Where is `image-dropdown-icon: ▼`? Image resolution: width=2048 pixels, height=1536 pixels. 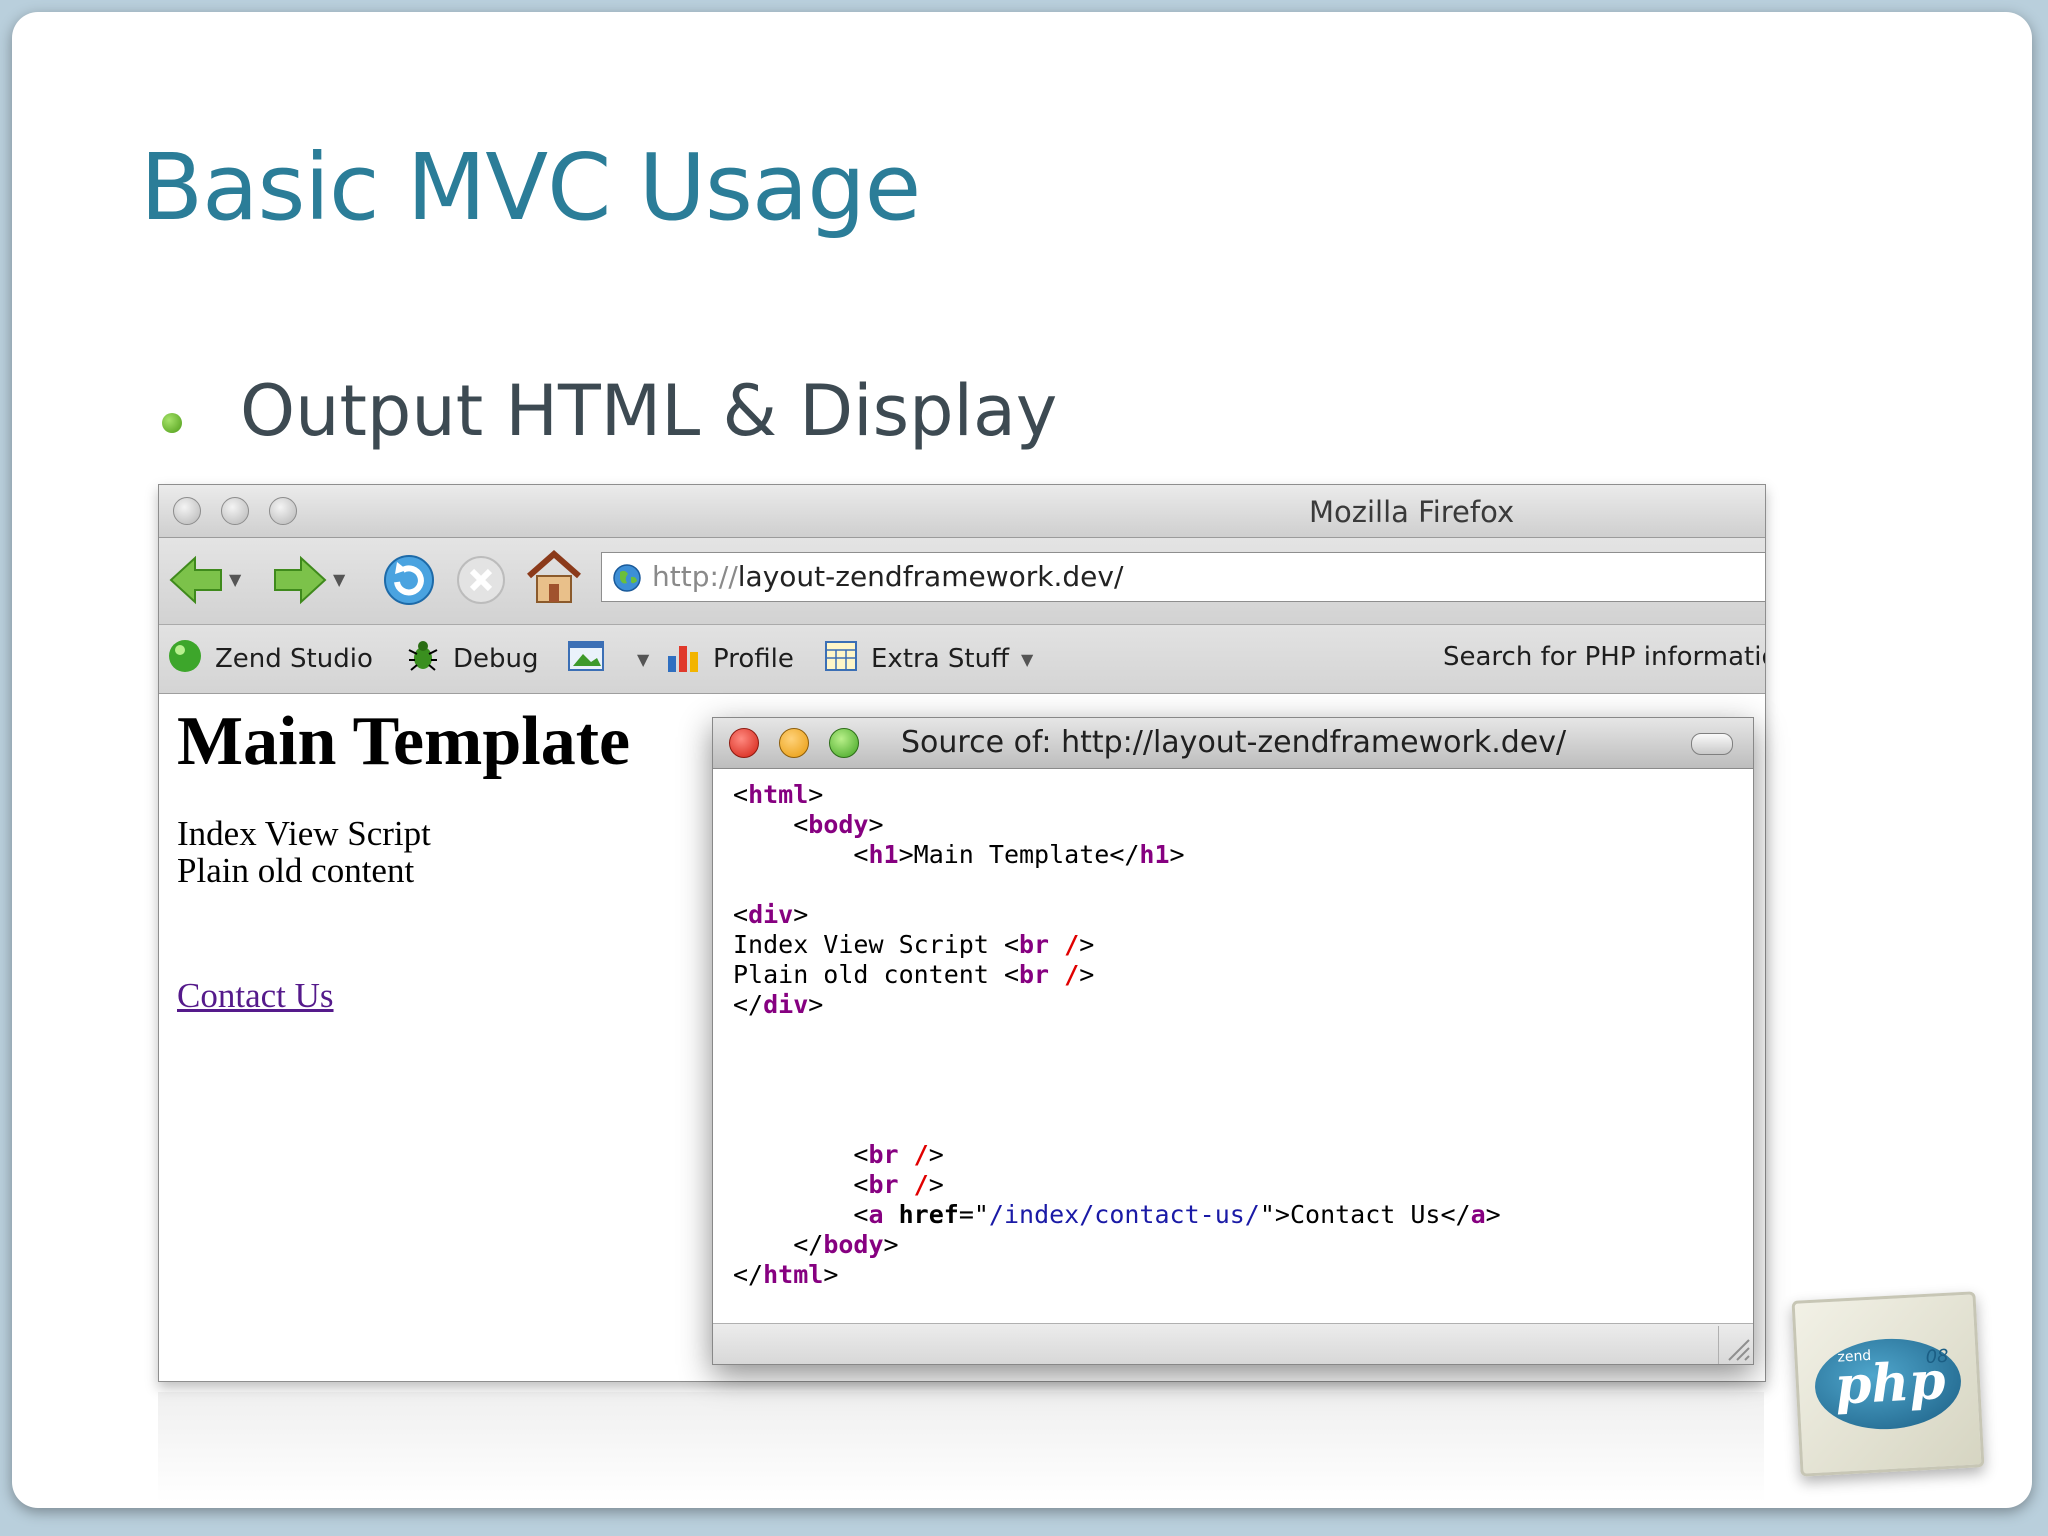 image-dropdown-icon: ▼ is located at coordinates (643, 659).